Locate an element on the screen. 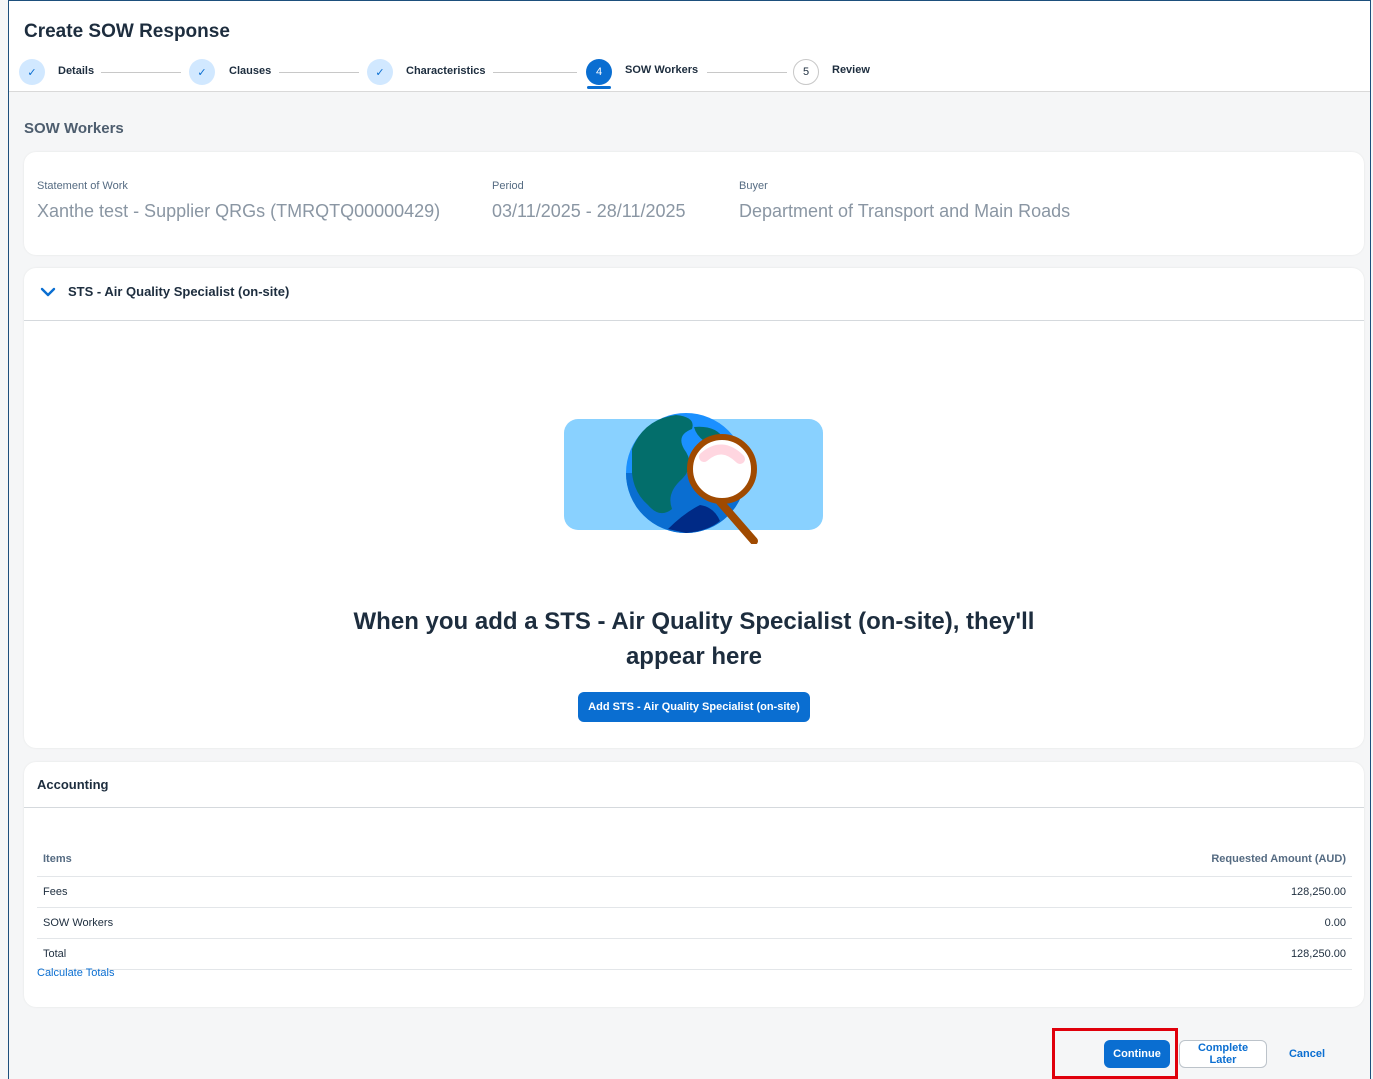 The image size is (1373, 1079). step-5-number: 5 is located at coordinates (806, 72).